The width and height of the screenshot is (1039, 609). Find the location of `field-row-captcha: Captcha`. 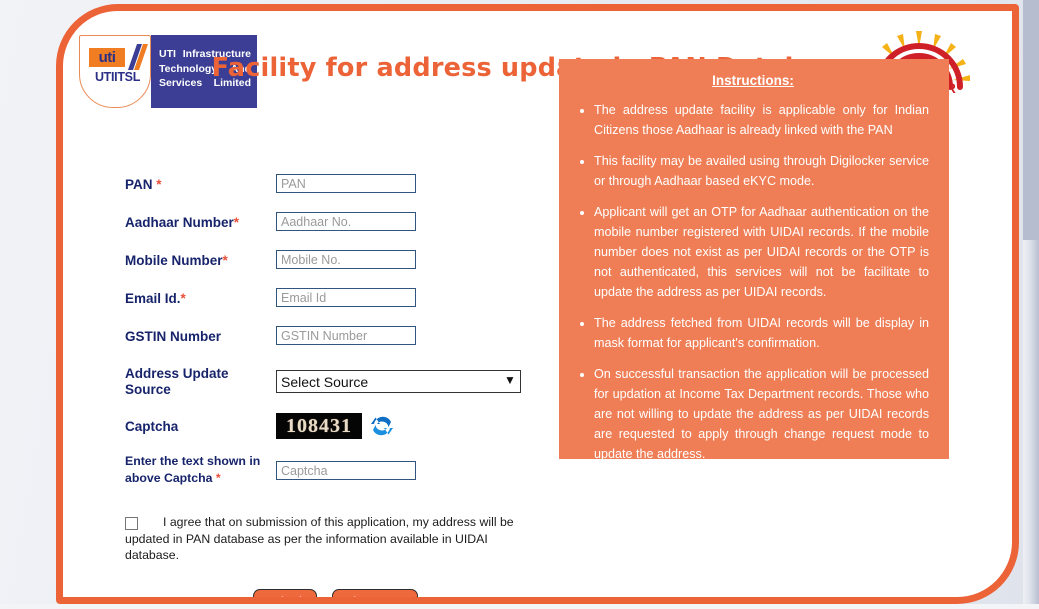

field-row-captcha: Captcha is located at coordinates (200, 427).